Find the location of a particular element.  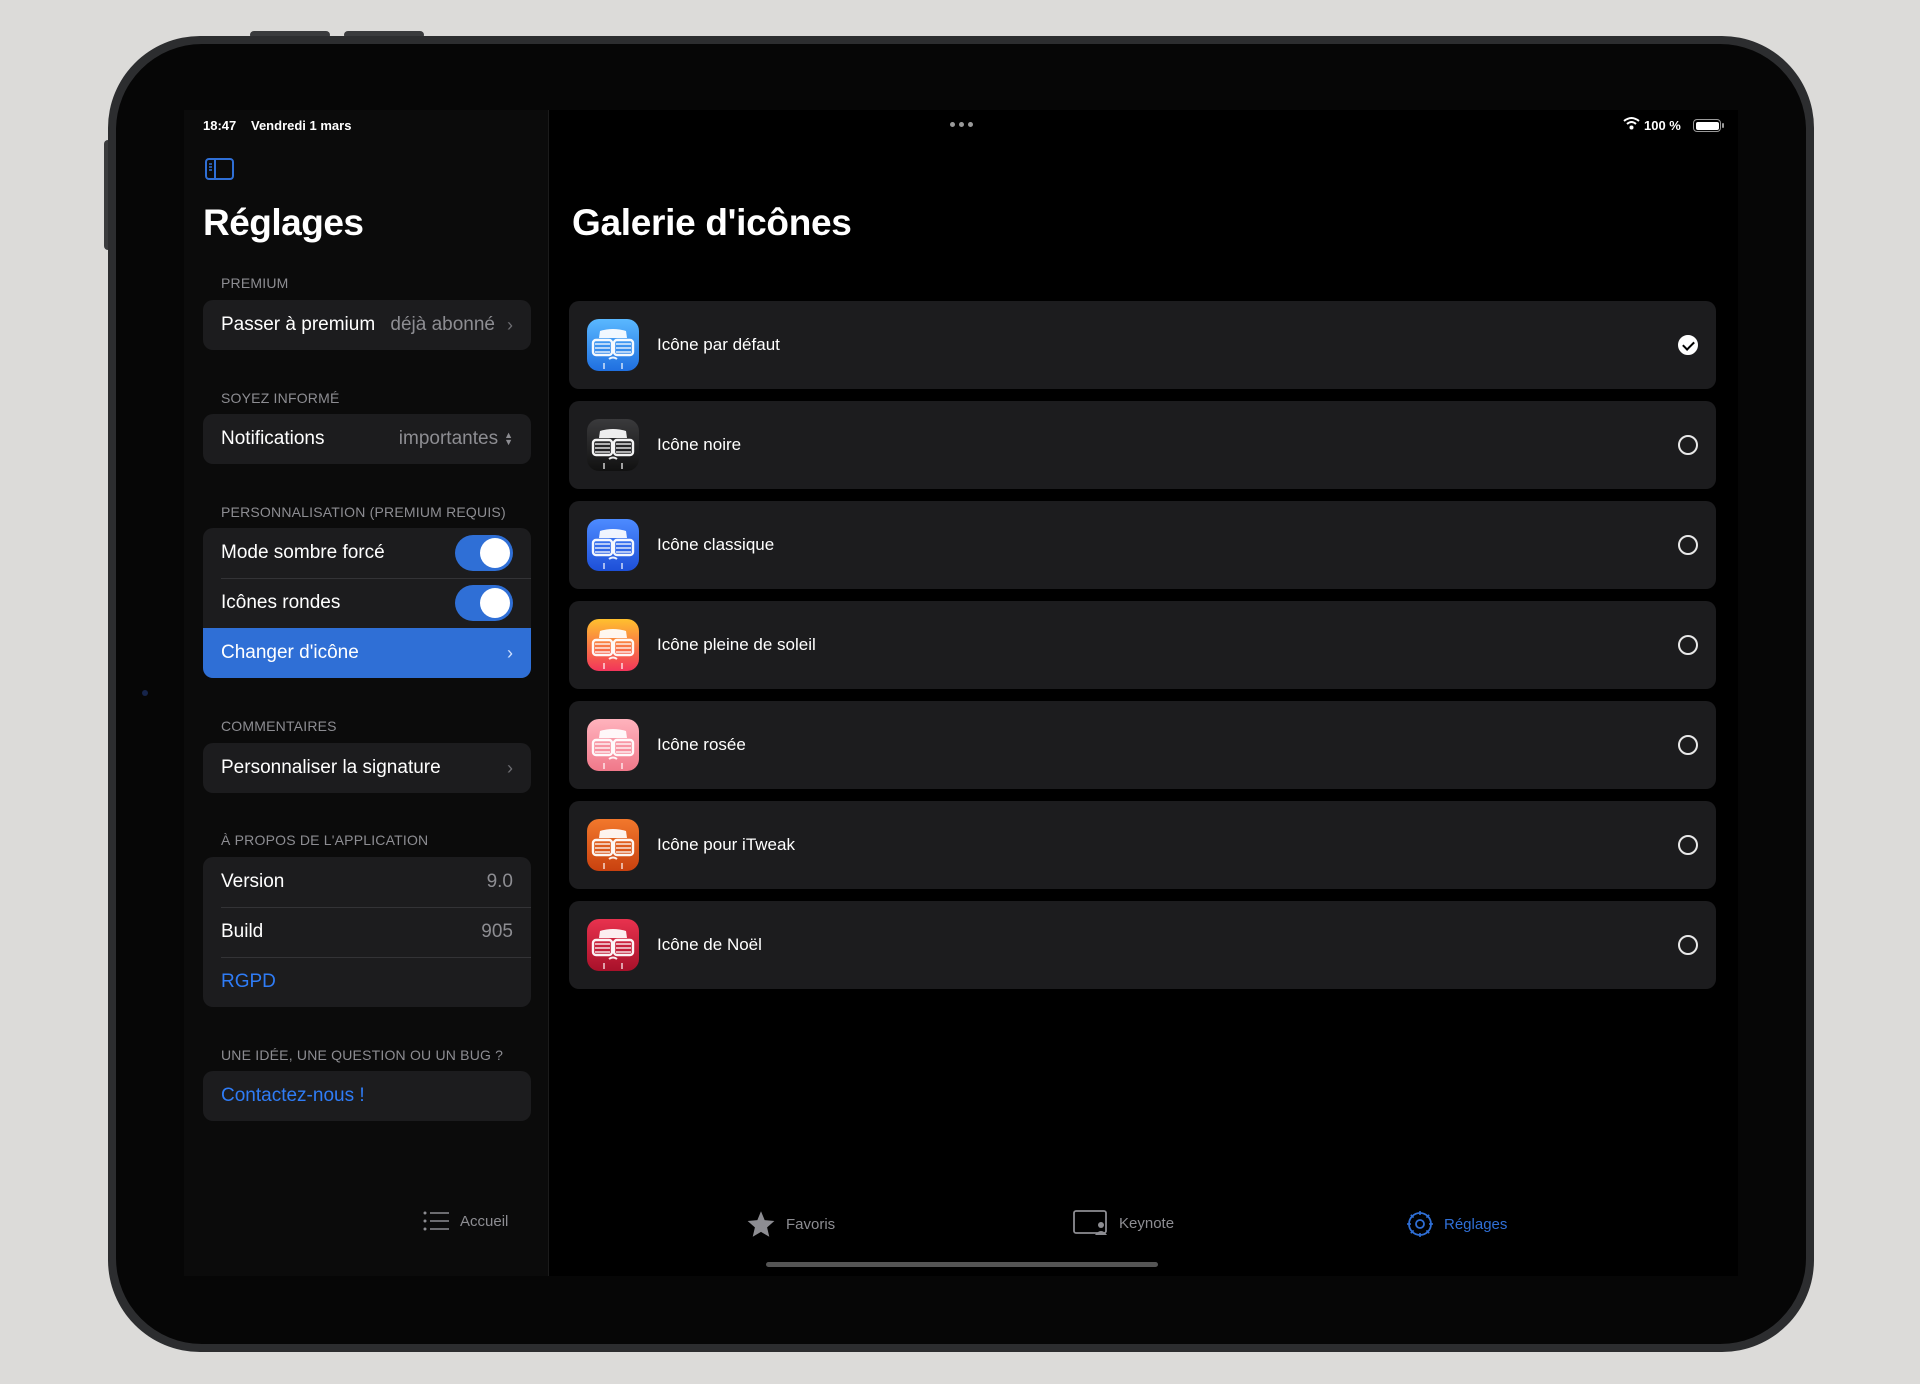

wifi-icon is located at coordinates (1631, 124).